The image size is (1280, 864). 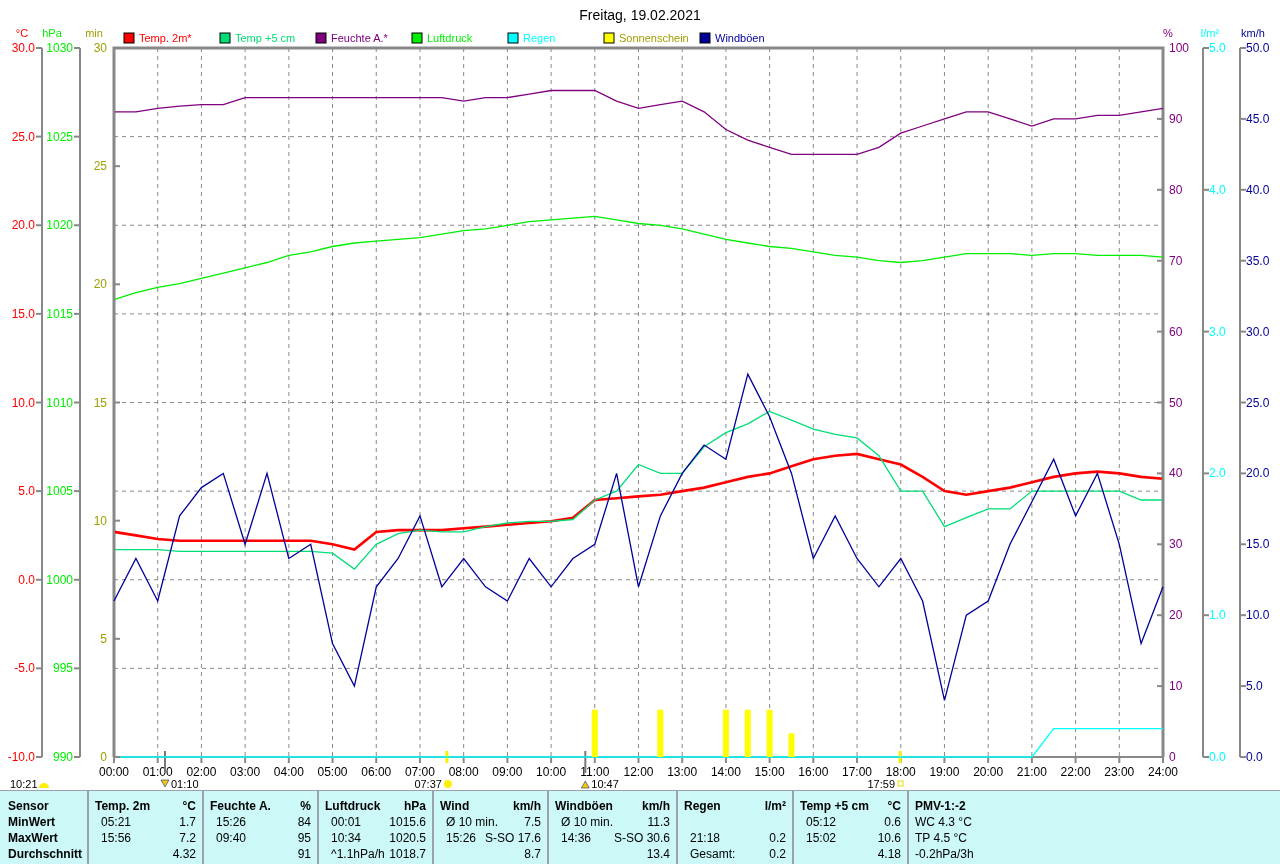 I want to click on axis-label: 990, so click(x=62, y=757).